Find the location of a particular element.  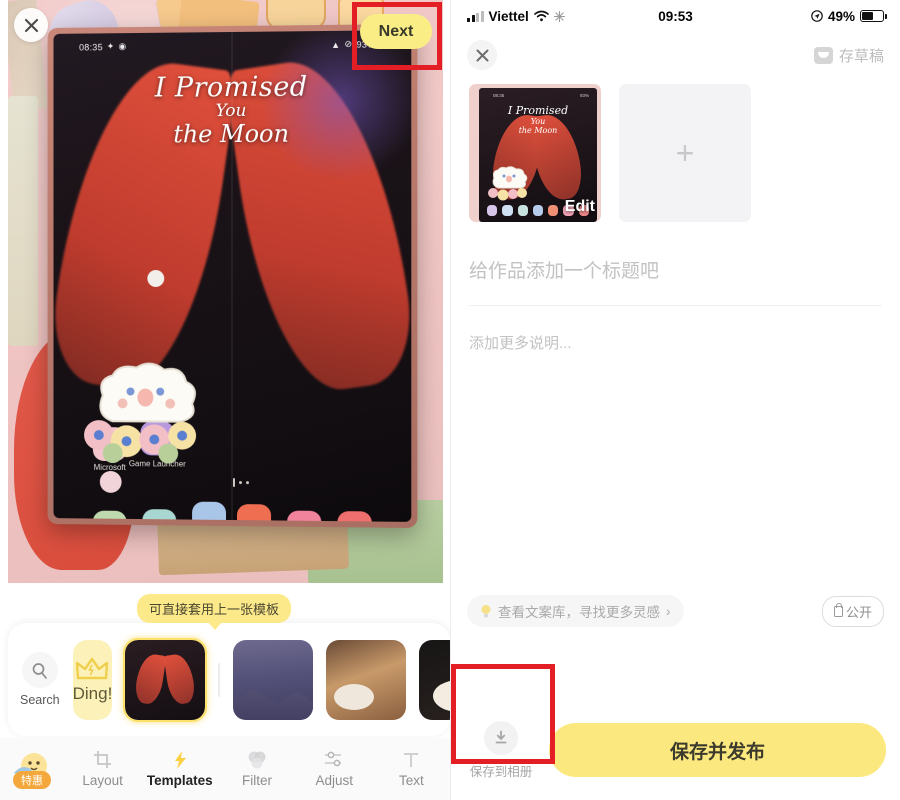

wifi-icon is located at coordinates (541, 16).